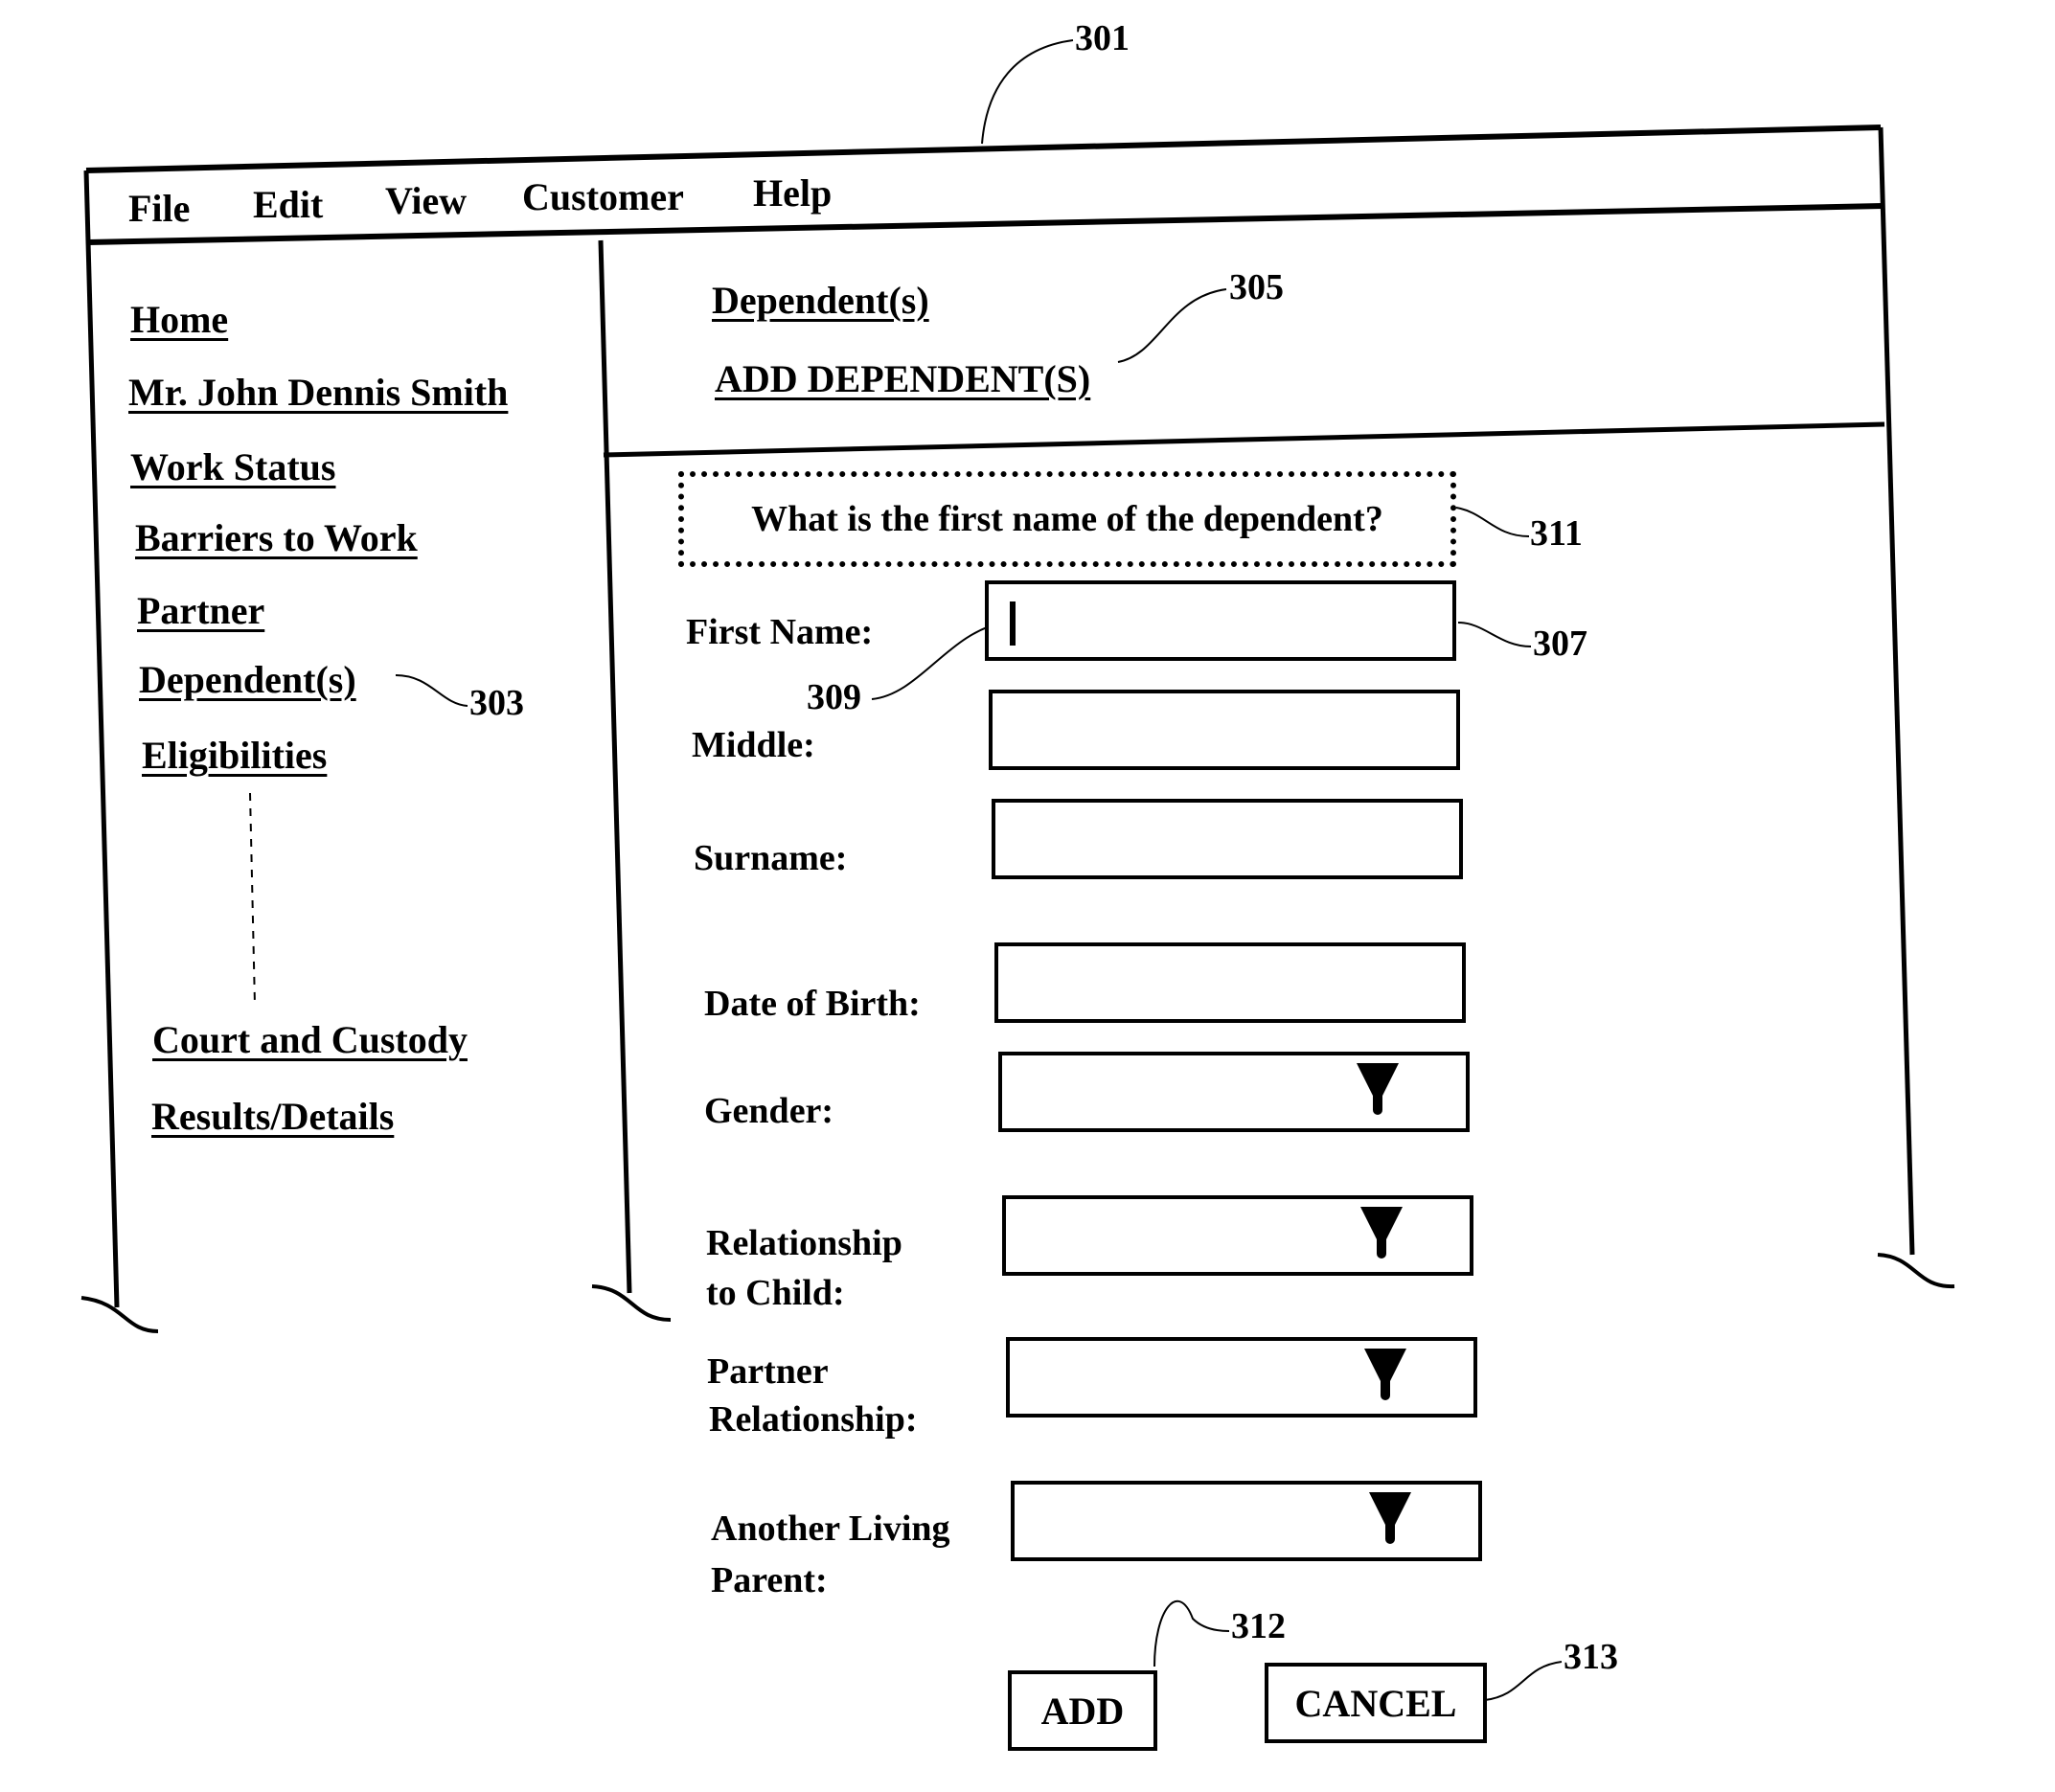  What do you see at coordinates (1246, 1521) in the screenshot?
I see `another-living-parent-select` at bounding box center [1246, 1521].